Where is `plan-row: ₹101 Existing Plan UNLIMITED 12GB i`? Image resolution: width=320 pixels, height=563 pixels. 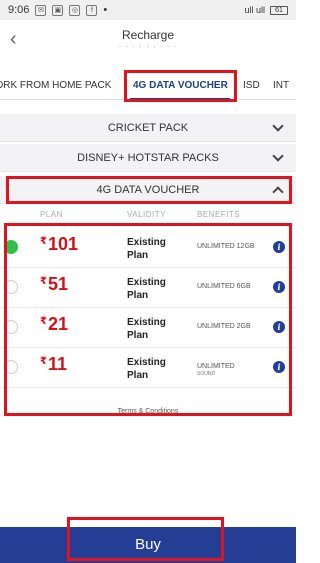 plan-row: ₹101 Existing Plan UNLIMITED 12GB i is located at coordinates (148, 248).